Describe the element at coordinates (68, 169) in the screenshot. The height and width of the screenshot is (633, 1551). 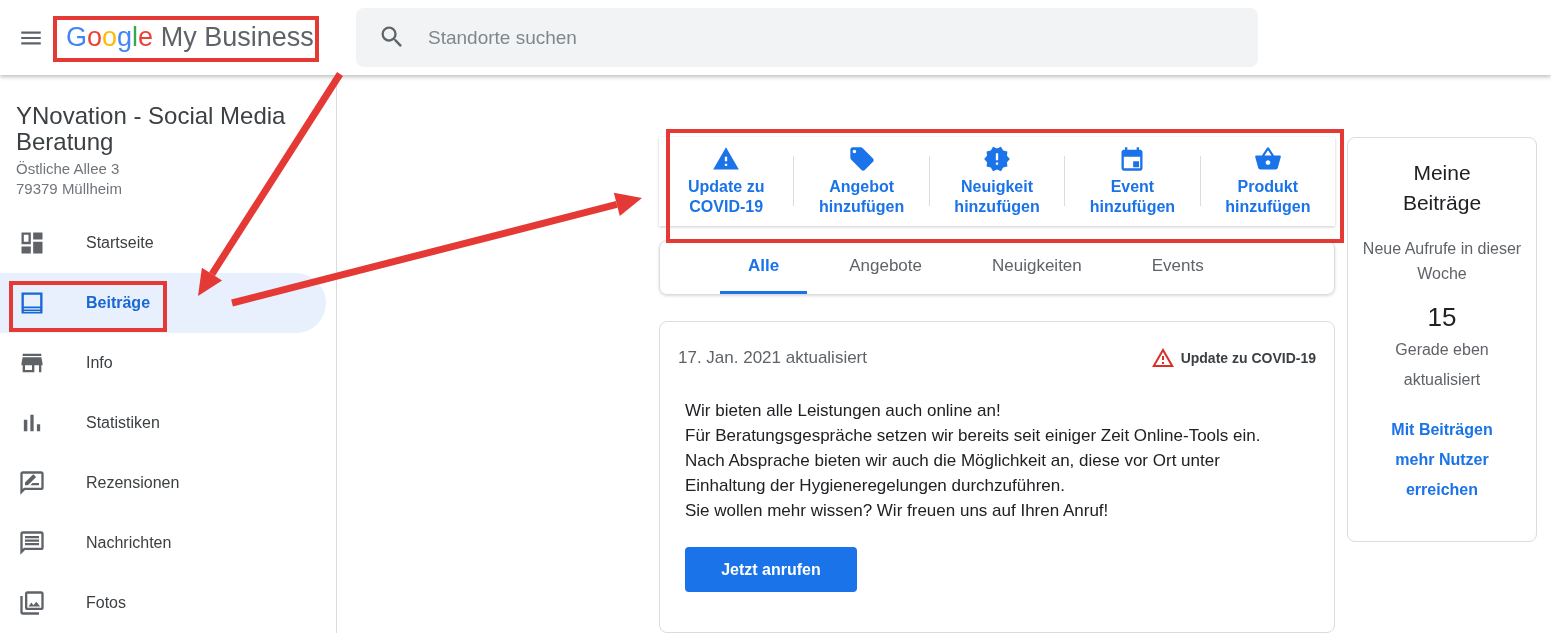
I see `address-line: Östliche Allee 3` at that location.